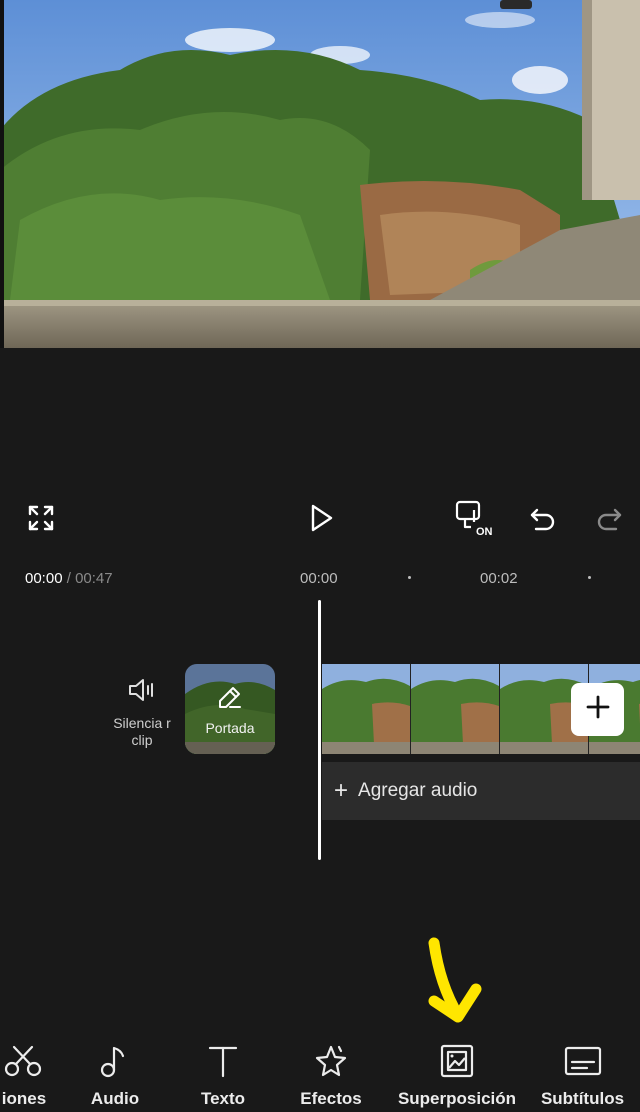 The height and width of the screenshot is (1112, 640). What do you see at coordinates (457, 1098) in the screenshot?
I see `tool-label: Superposición` at bounding box center [457, 1098].